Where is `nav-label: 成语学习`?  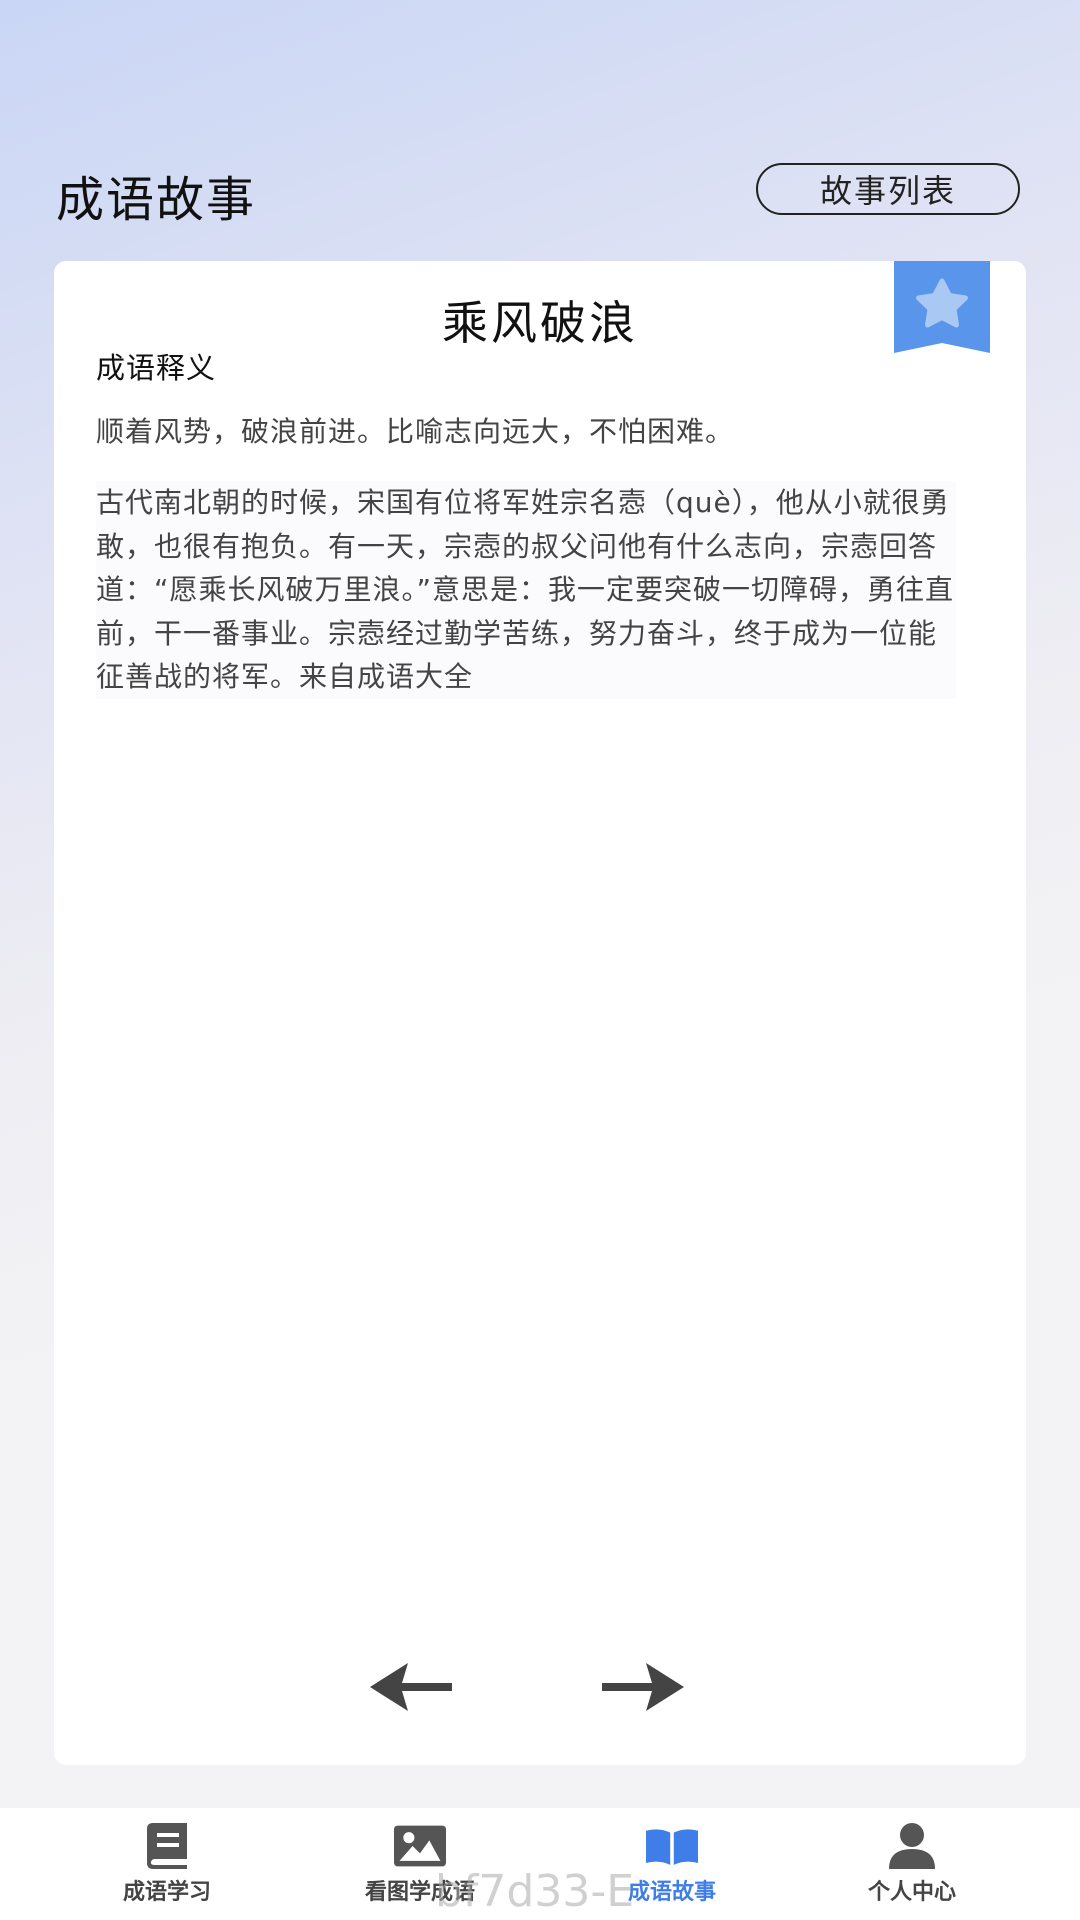
nav-label: 成语学习 is located at coordinates (166, 1892).